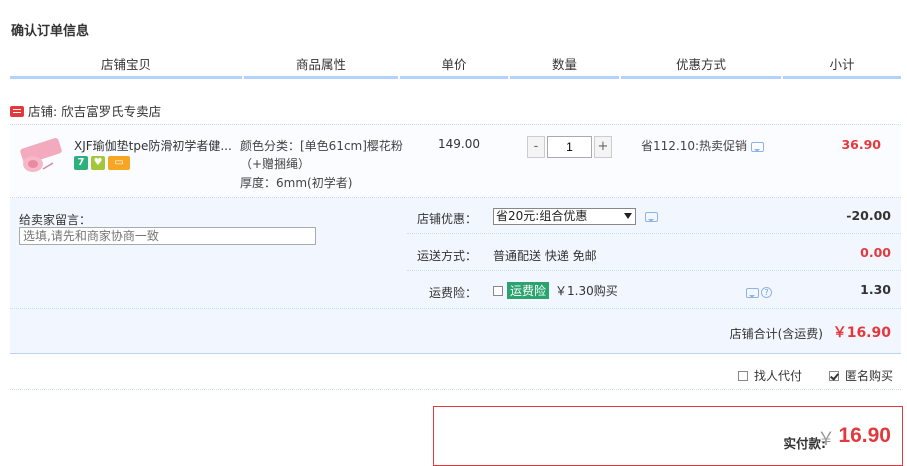 Image resolution: width=907 pixels, height=466 pixels. Describe the element at coordinates (321, 146) in the screenshot. I see `product-attr-color: 颜色分类：[单色61cm]樱花粉` at that location.